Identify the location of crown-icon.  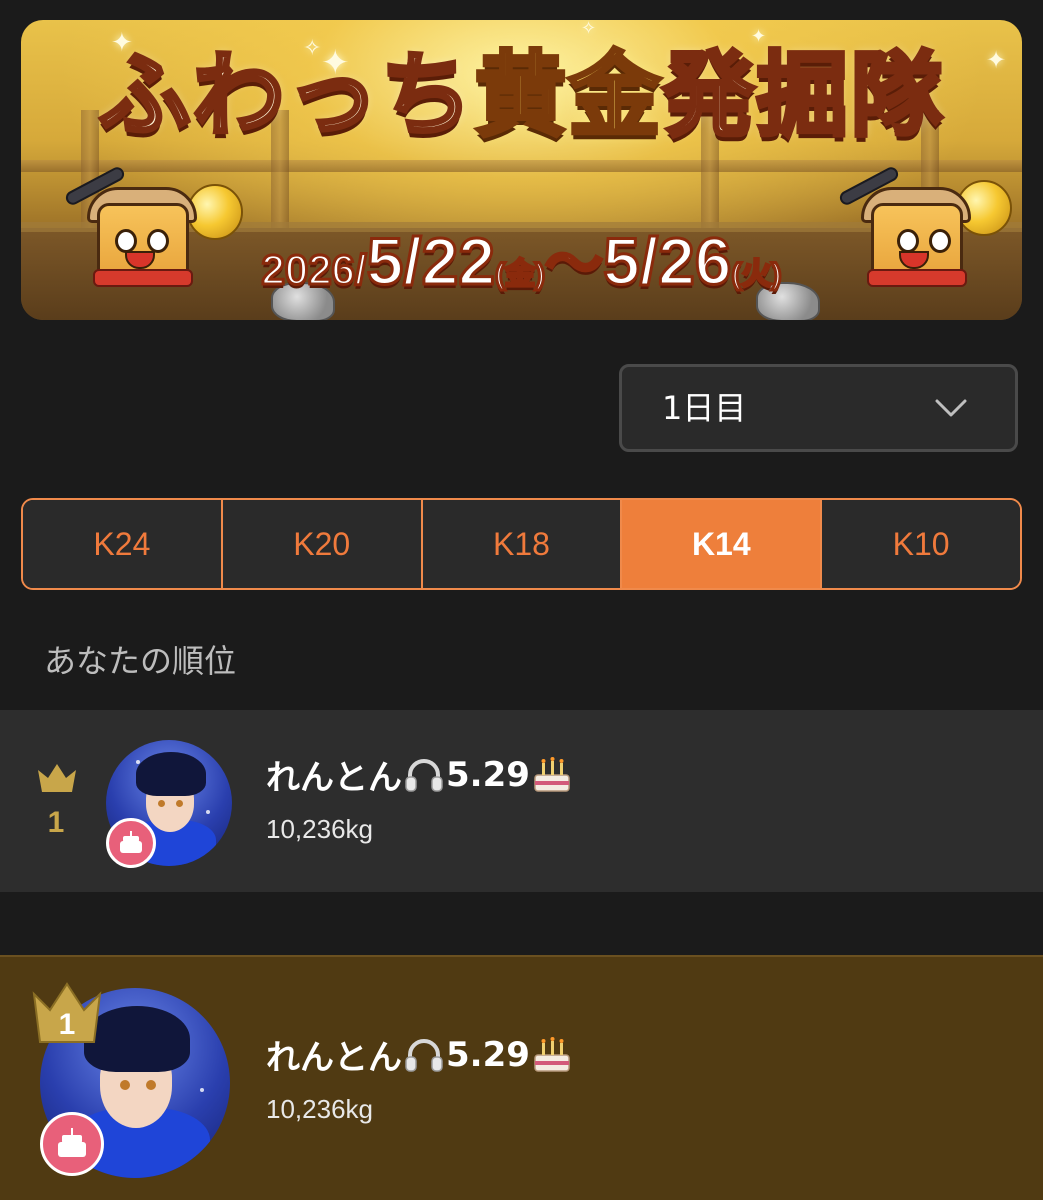
(57, 778).